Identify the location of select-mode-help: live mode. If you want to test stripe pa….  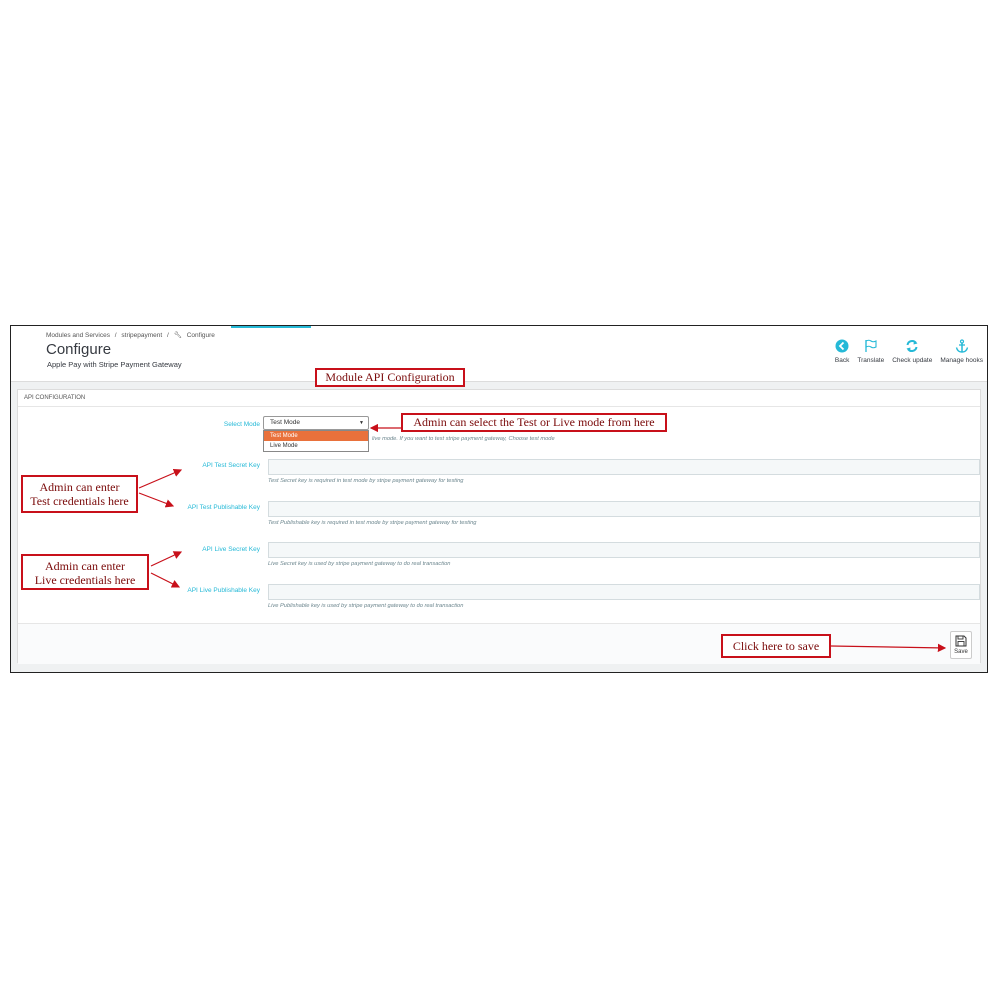
(463, 439).